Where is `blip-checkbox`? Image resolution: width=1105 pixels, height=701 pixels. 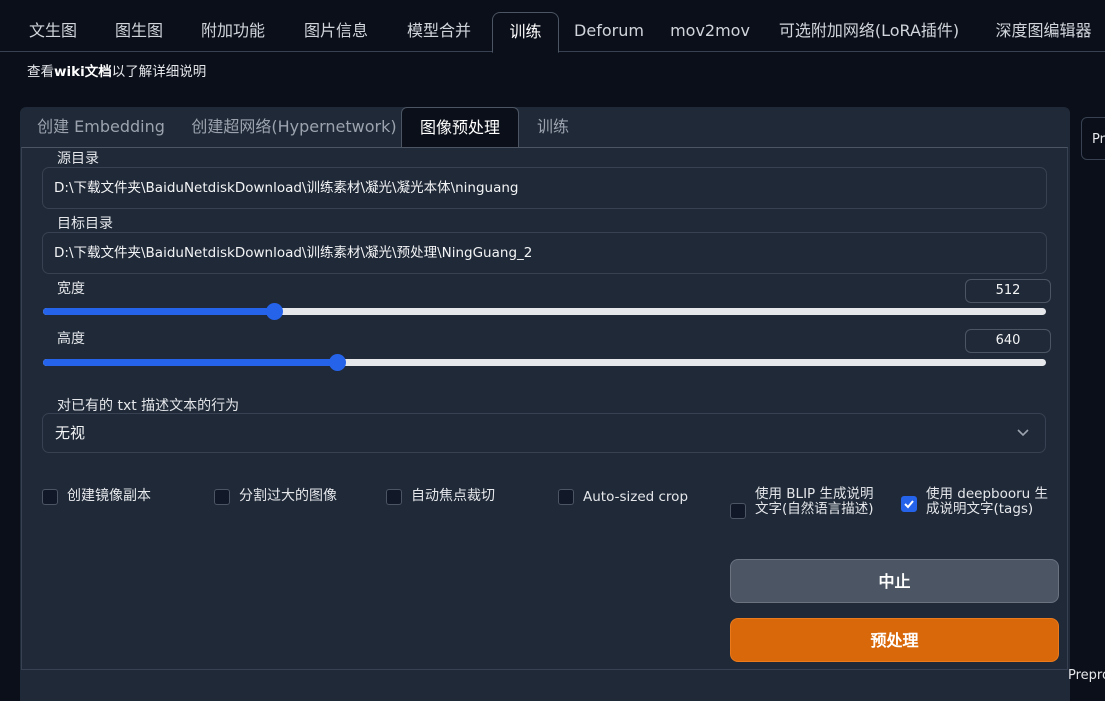
blip-checkbox is located at coordinates (738, 511).